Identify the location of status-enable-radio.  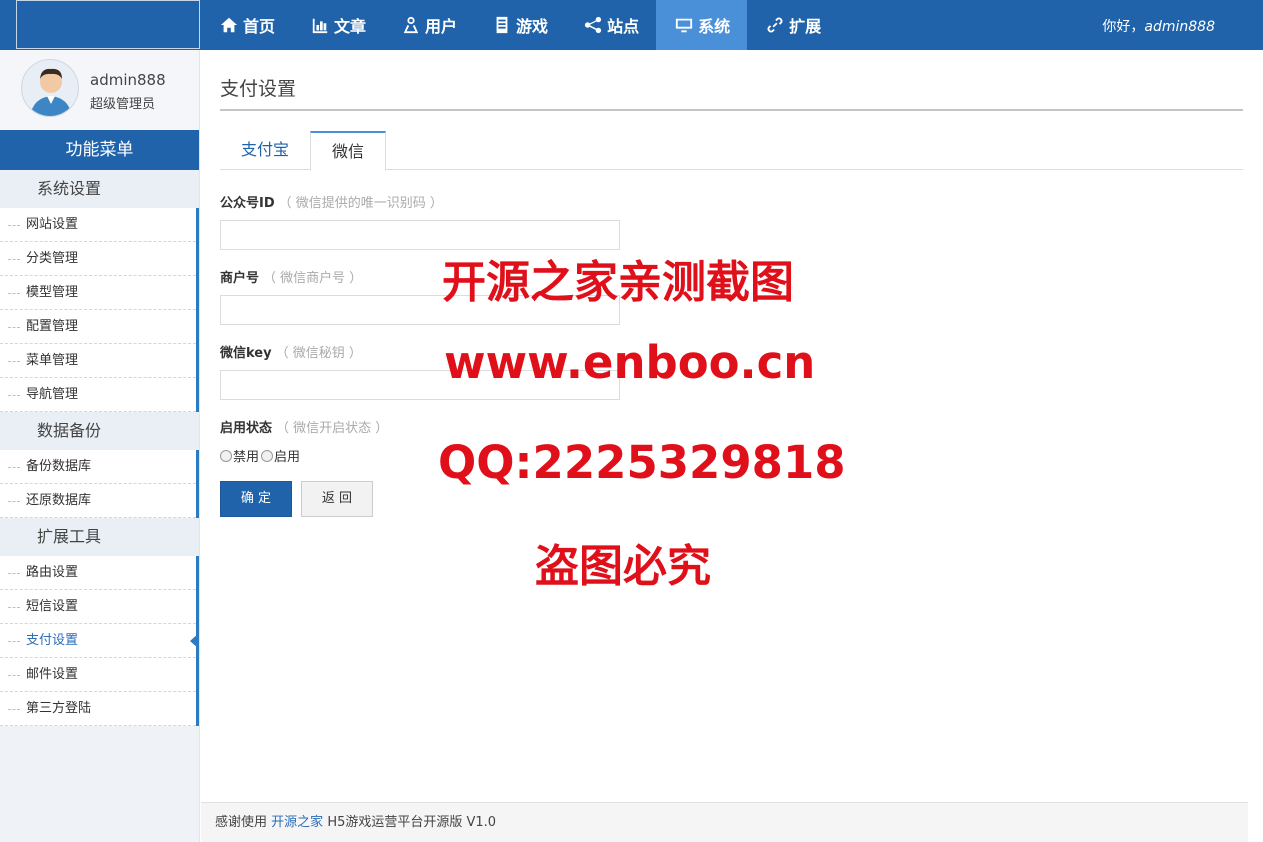
(267, 455).